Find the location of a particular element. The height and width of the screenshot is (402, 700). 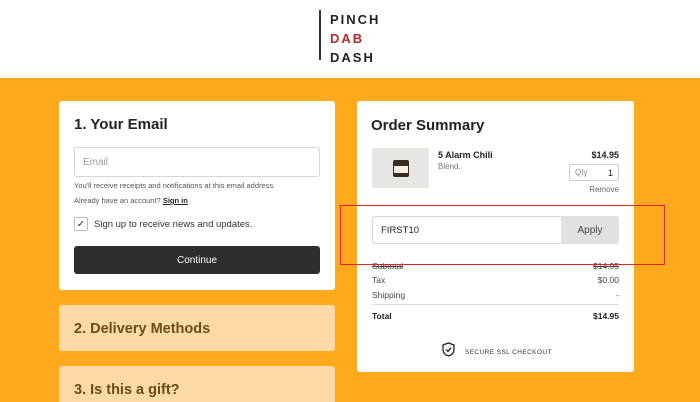

brand-logo: PINCH DAB DASH is located at coordinates (359, 37).